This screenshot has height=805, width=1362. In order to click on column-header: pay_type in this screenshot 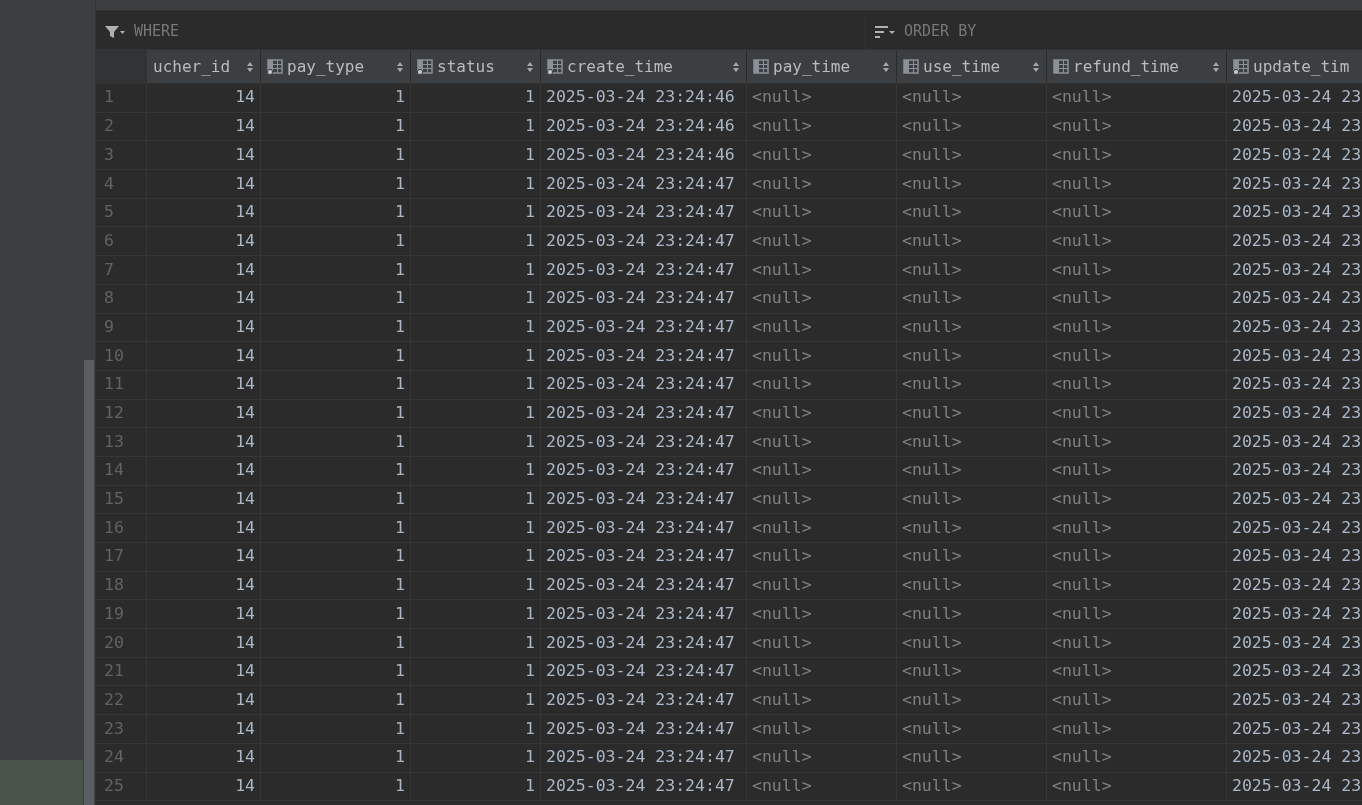, I will do `click(336, 66)`.